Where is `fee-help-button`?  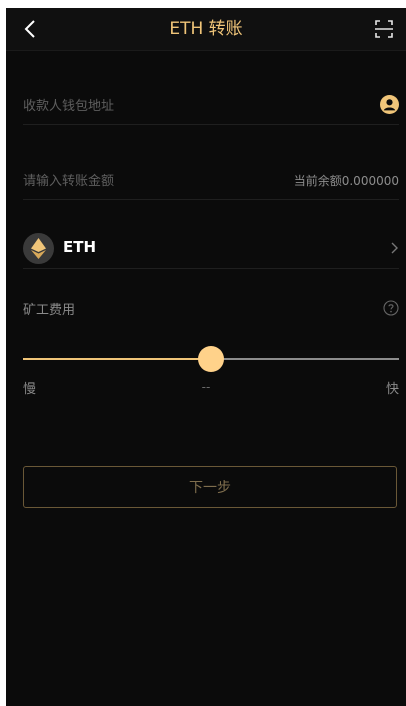
fee-help-button is located at coordinates (391, 308).